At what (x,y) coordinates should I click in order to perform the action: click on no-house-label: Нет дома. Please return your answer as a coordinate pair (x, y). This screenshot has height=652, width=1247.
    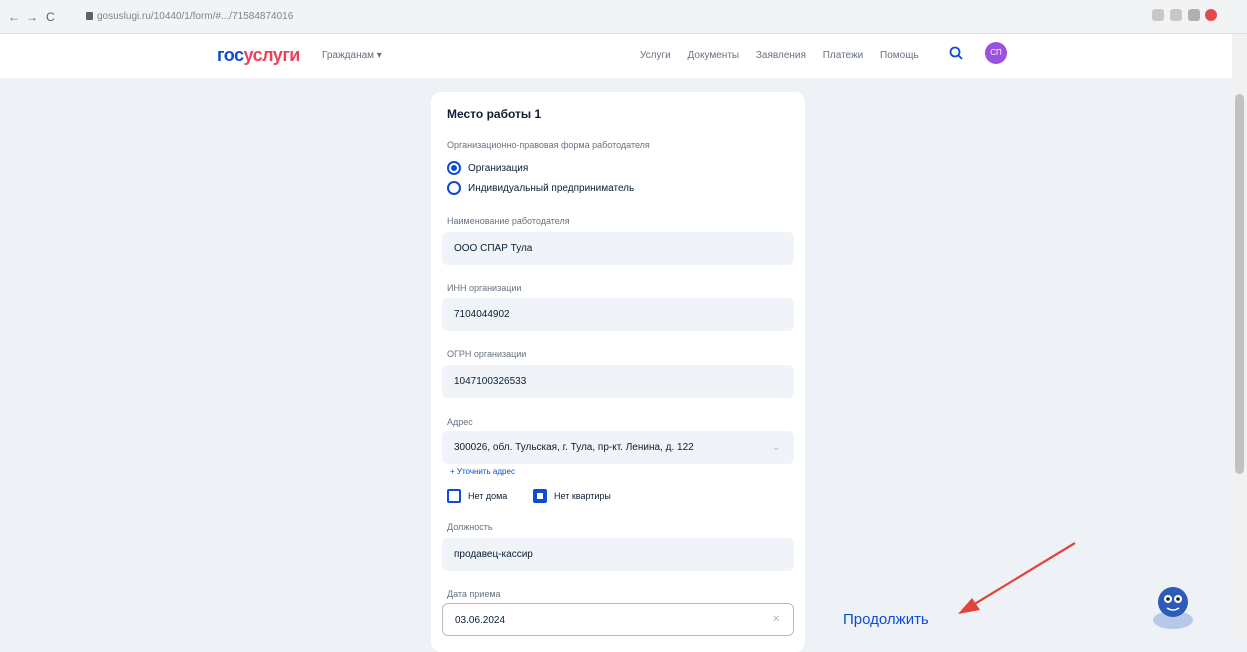
    Looking at the image, I should click on (487, 496).